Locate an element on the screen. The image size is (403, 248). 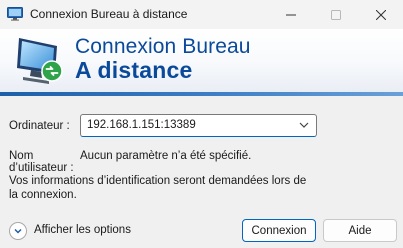
help-button: Aide is located at coordinates (360, 230).